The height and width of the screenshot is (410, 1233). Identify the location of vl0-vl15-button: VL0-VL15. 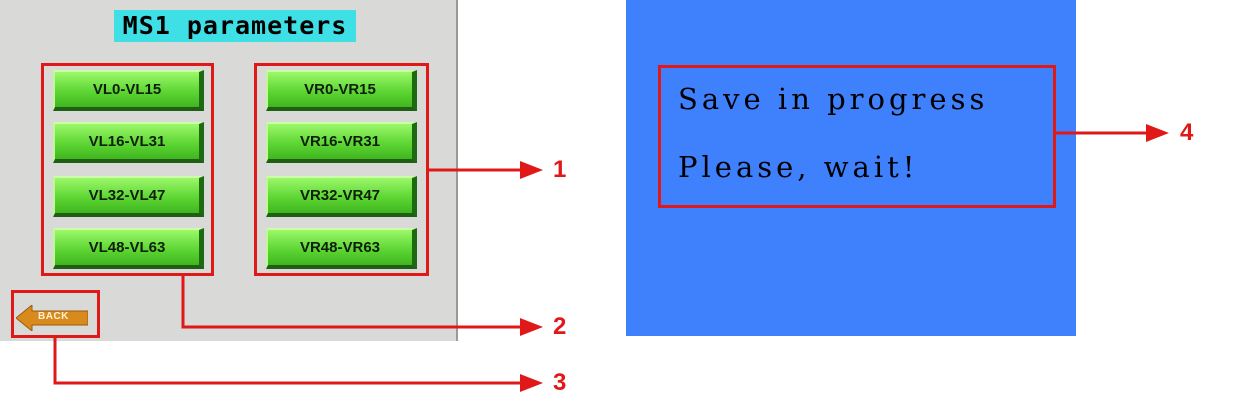
(128, 90).